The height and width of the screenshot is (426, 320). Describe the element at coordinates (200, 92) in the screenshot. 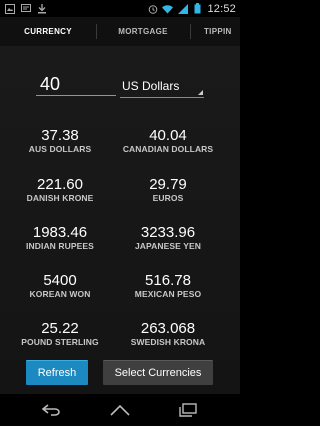

I see `dropdown-caret-icon` at that location.